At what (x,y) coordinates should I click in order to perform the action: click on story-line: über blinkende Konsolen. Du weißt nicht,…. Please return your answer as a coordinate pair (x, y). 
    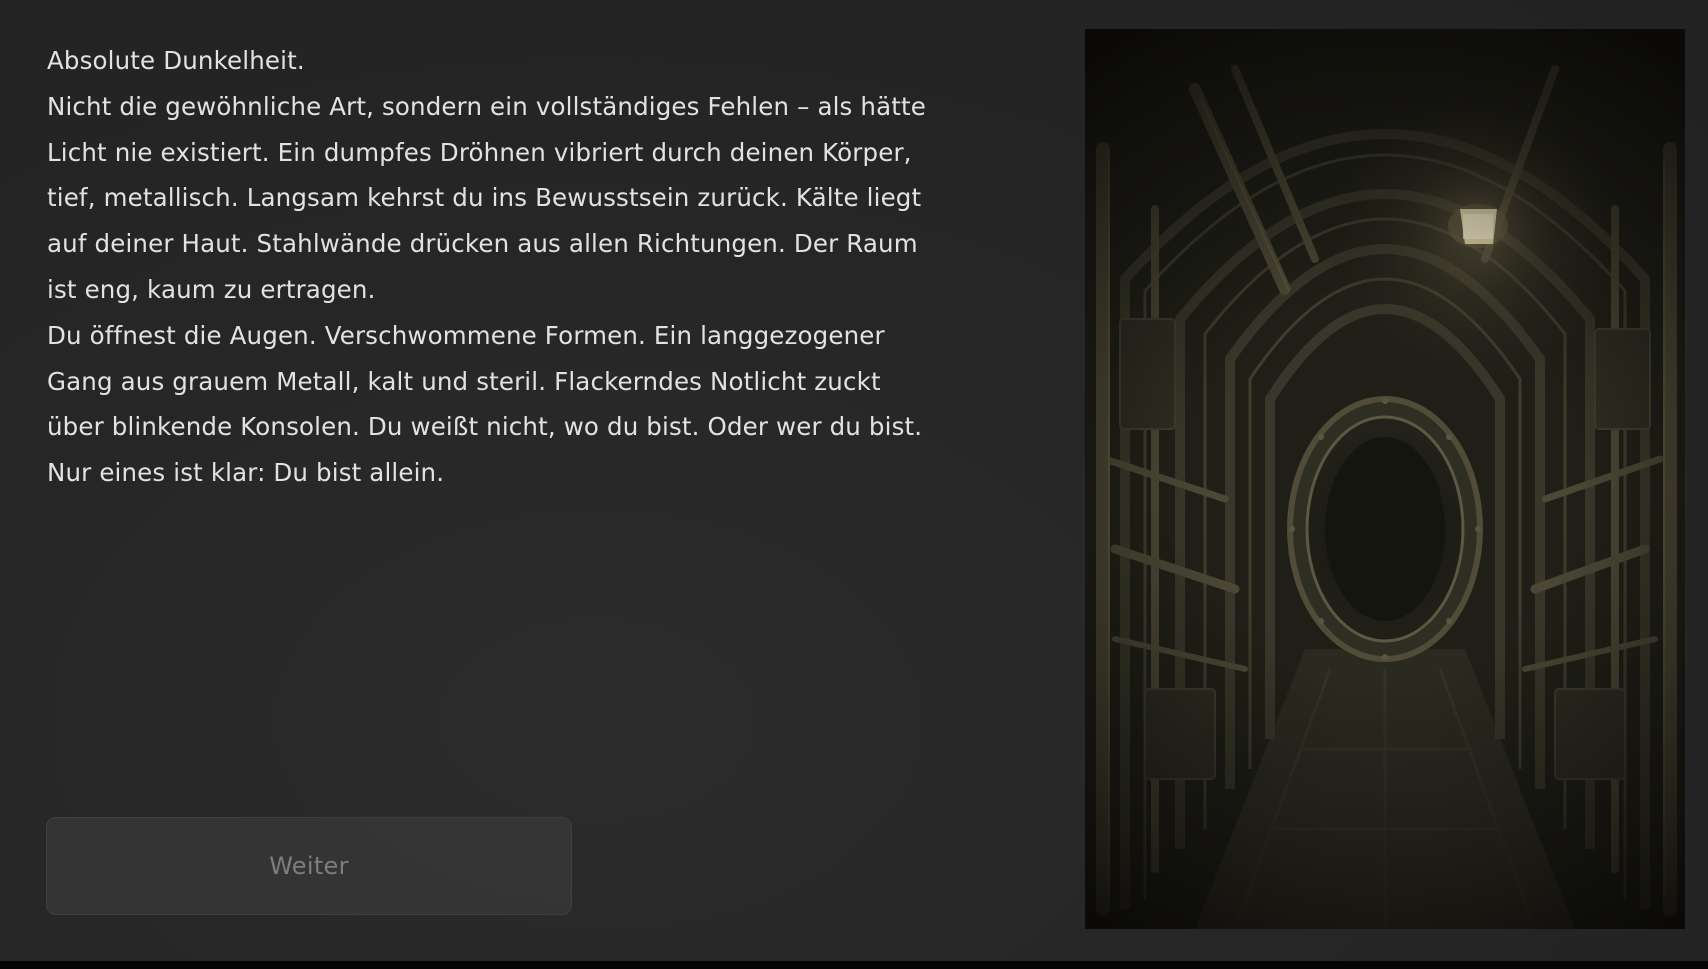
    Looking at the image, I should click on (485, 427).